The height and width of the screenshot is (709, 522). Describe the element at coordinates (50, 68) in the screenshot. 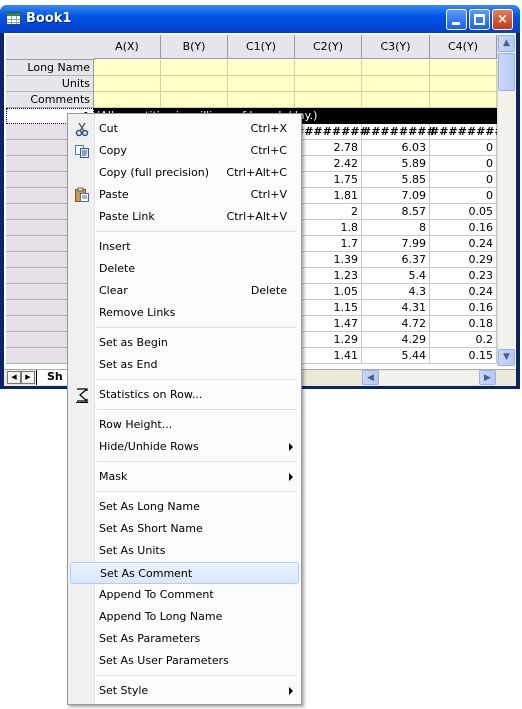

I see `meta-row-label: Long Name` at that location.